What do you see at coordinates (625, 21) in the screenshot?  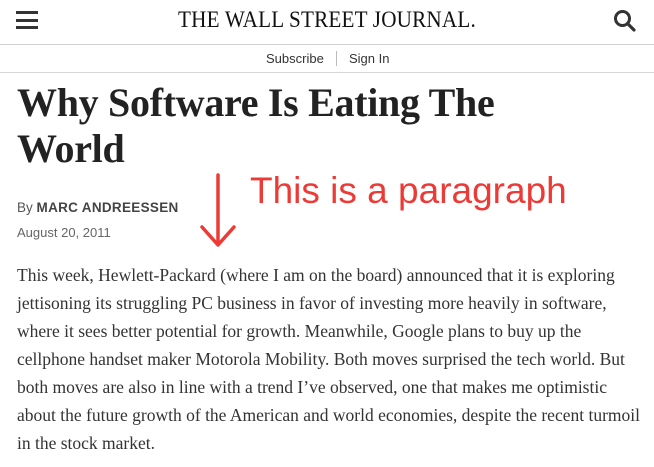 I see `search-icon` at bounding box center [625, 21].